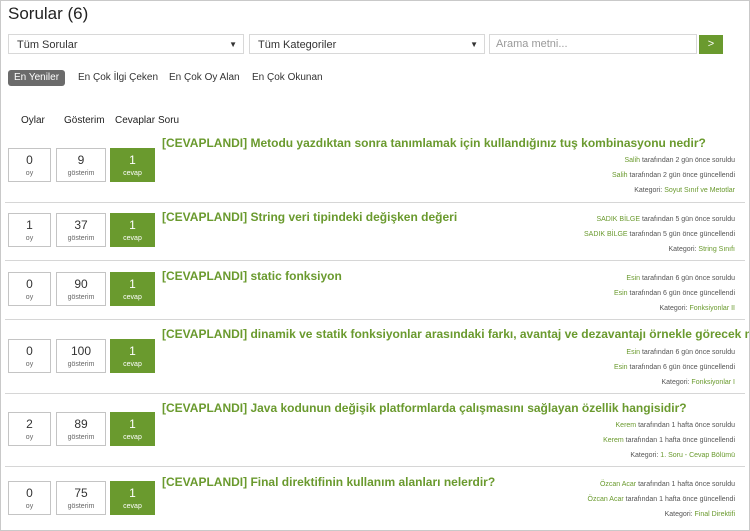 This screenshot has height=531, width=750. Describe the element at coordinates (675, 308) in the screenshot. I see `category-line: Kategori: Fonksiyonlar II` at that location.